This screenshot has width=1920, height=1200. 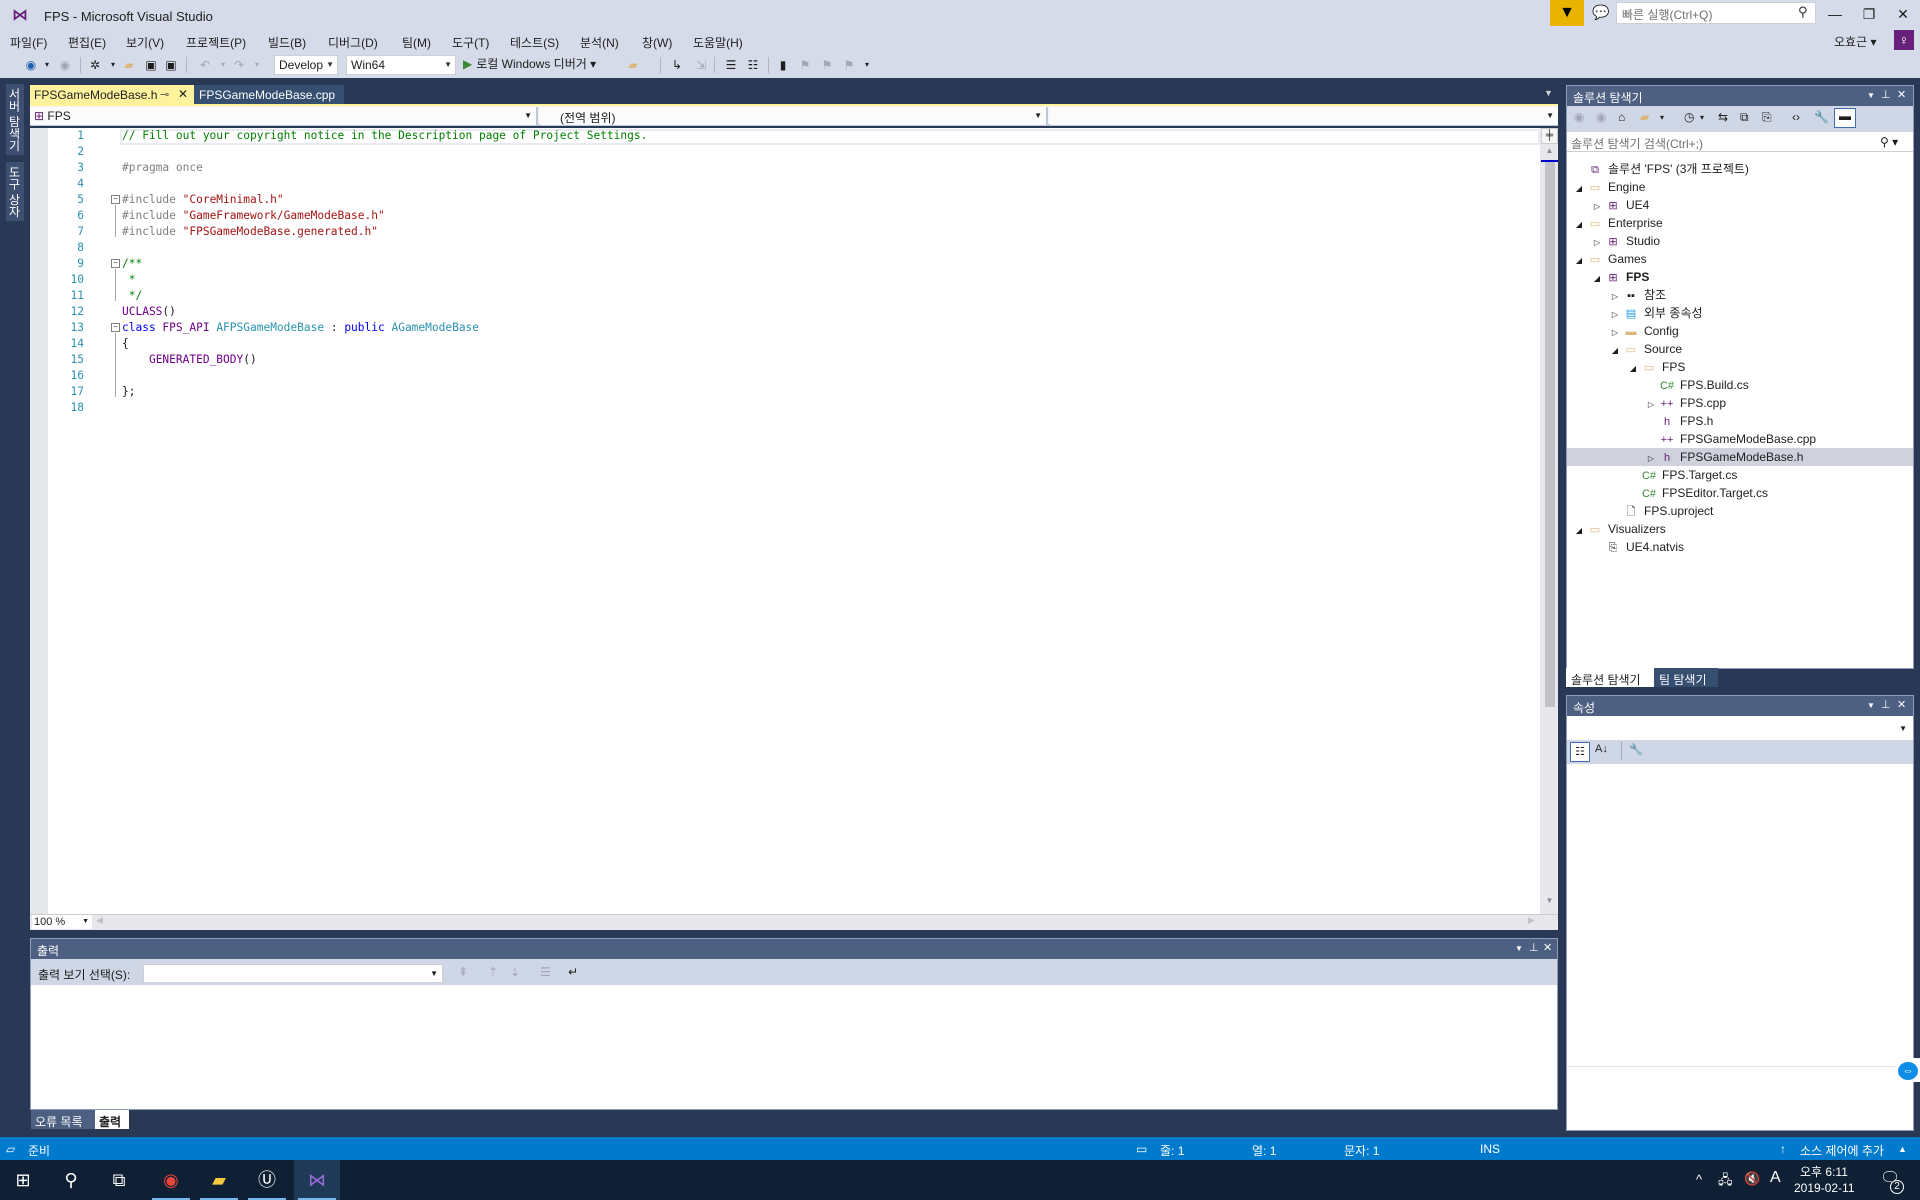 What do you see at coordinates (115, 199) in the screenshot?
I see `collapse-region-icon: −` at bounding box center [115, 199].